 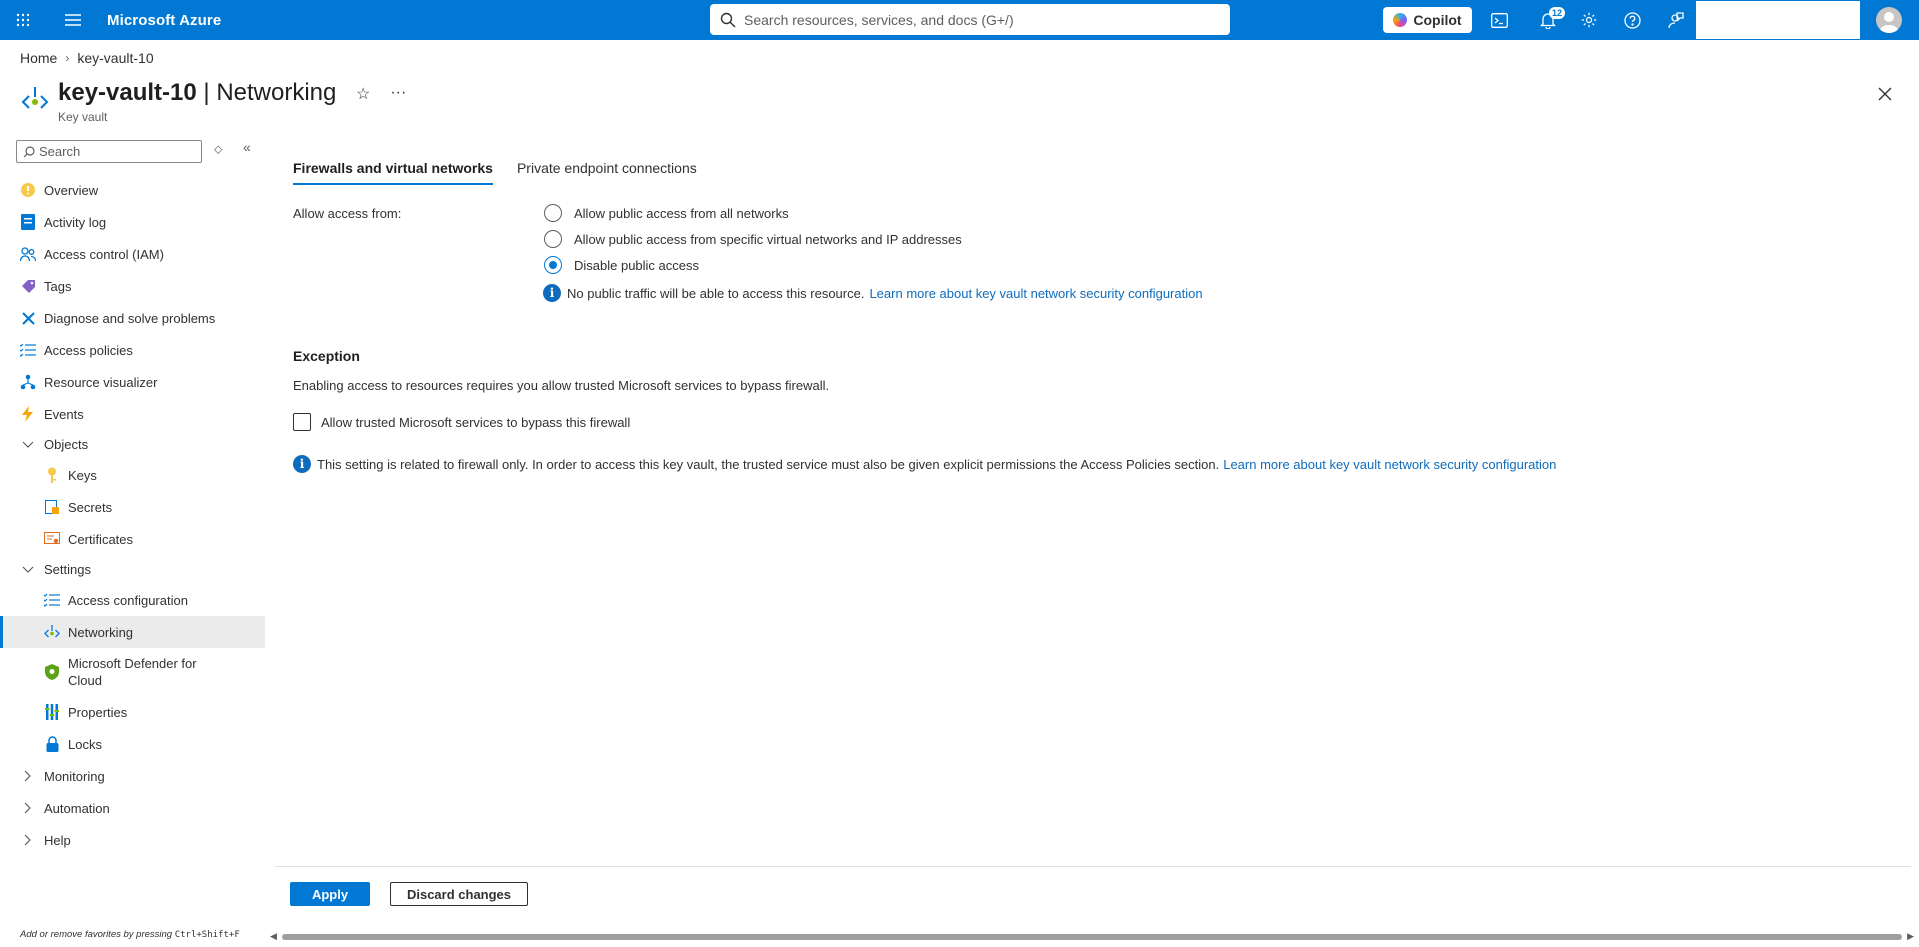 I want to click on copilot-label: Copilot, so click(x=1437, y=20).